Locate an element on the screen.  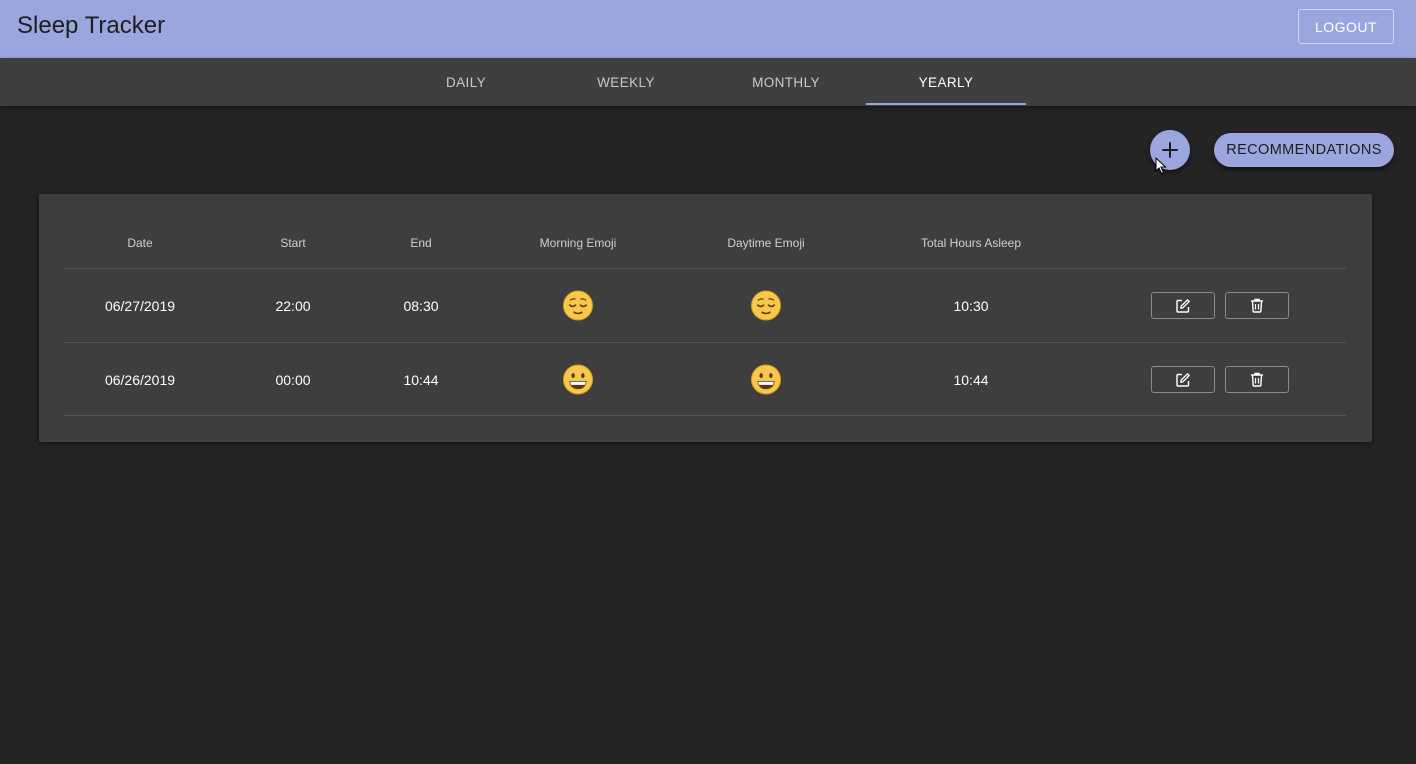
column-header-date: Date is located at coordinates (140, 243).